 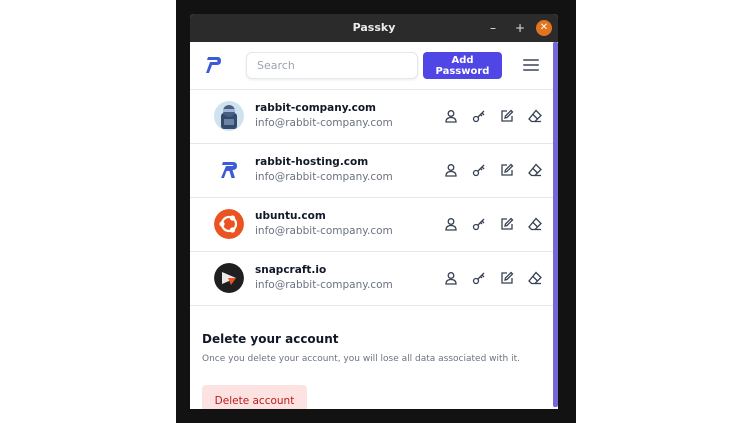 I want to click on top-navigation: Add Password, so click(x=371, y=66).